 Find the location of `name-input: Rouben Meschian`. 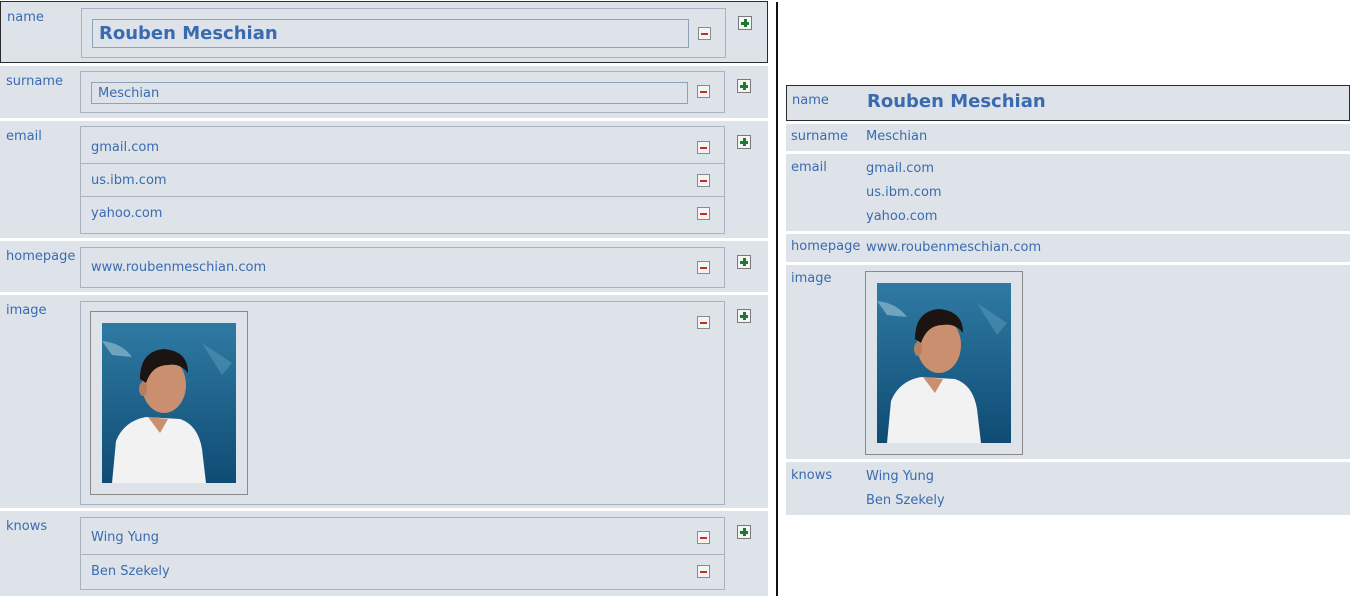

name-input: Rouben Meschian is located at coordinates (390, 33).